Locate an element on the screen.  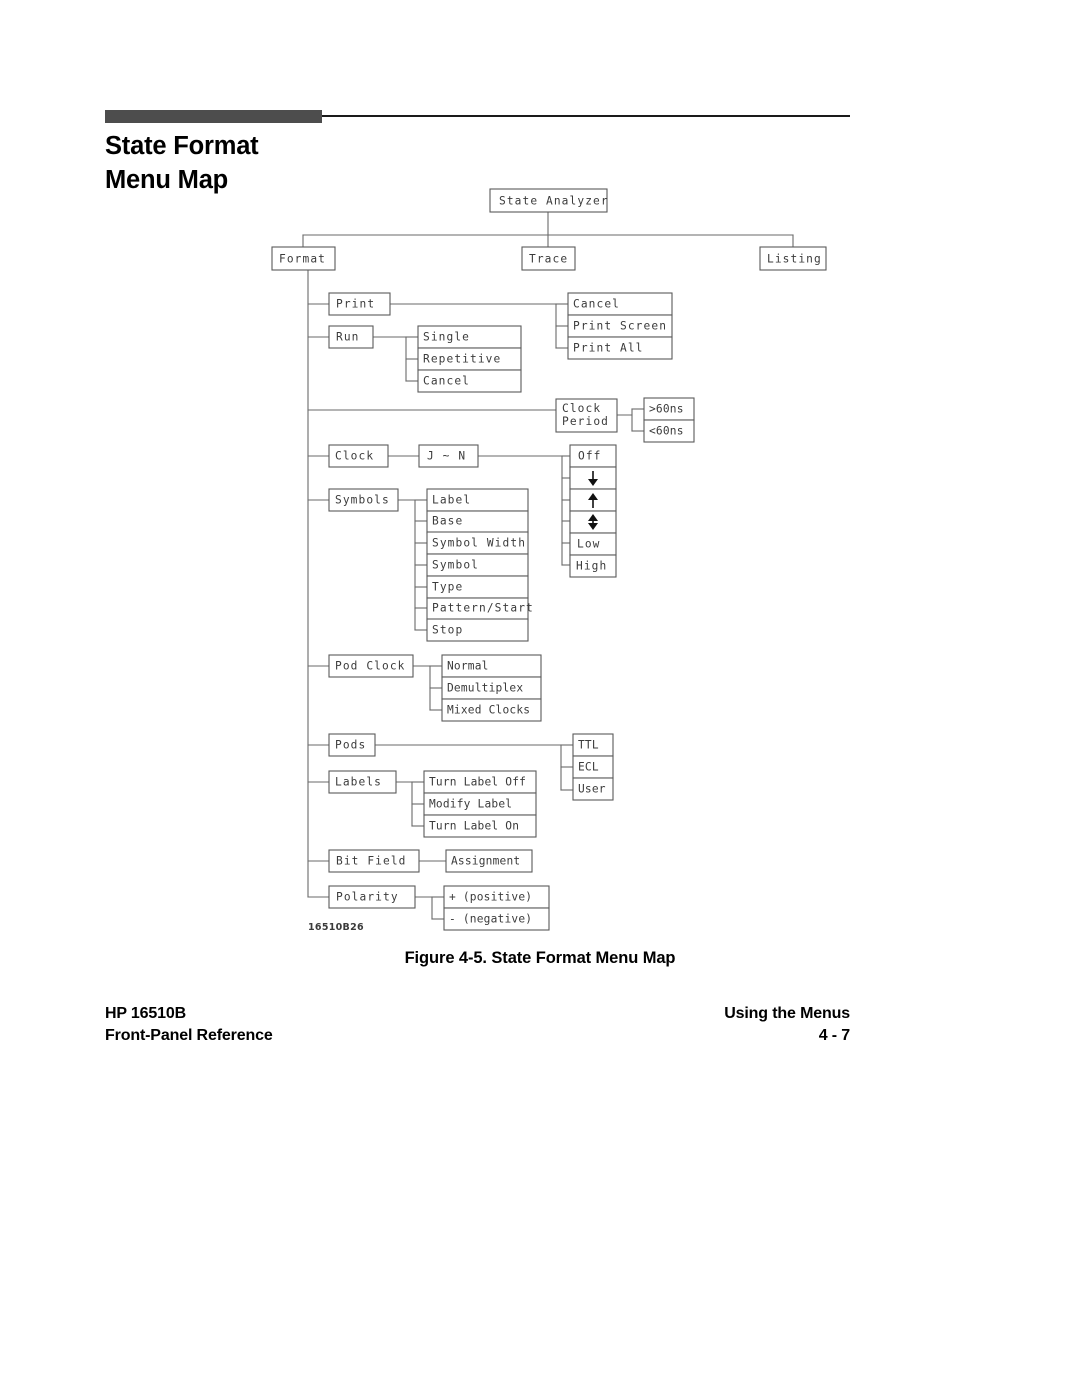
node-run-option-single: Single is located at coordinates (469, 337).